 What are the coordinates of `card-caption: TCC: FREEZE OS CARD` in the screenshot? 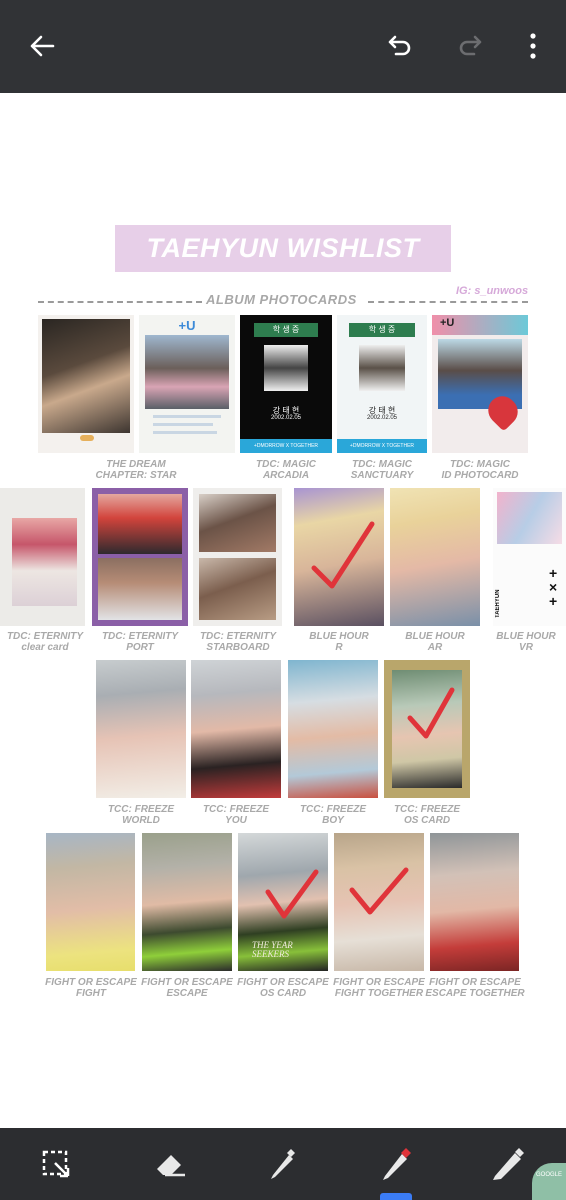 It's located at (427, 815).